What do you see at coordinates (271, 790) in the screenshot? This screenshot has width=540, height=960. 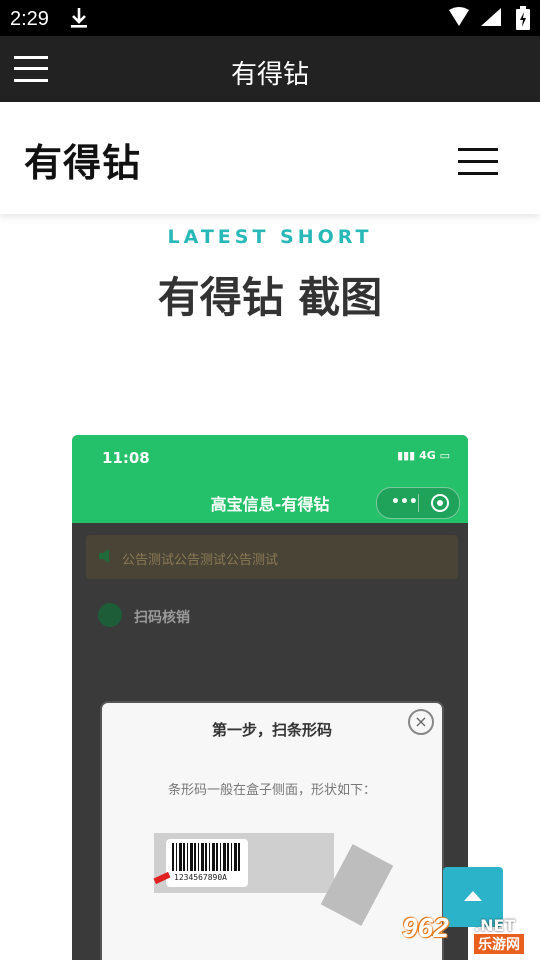 I see `dialog-description: 条形码一般在盒子侧面，形状如下：` at bounding box center [271, 790].